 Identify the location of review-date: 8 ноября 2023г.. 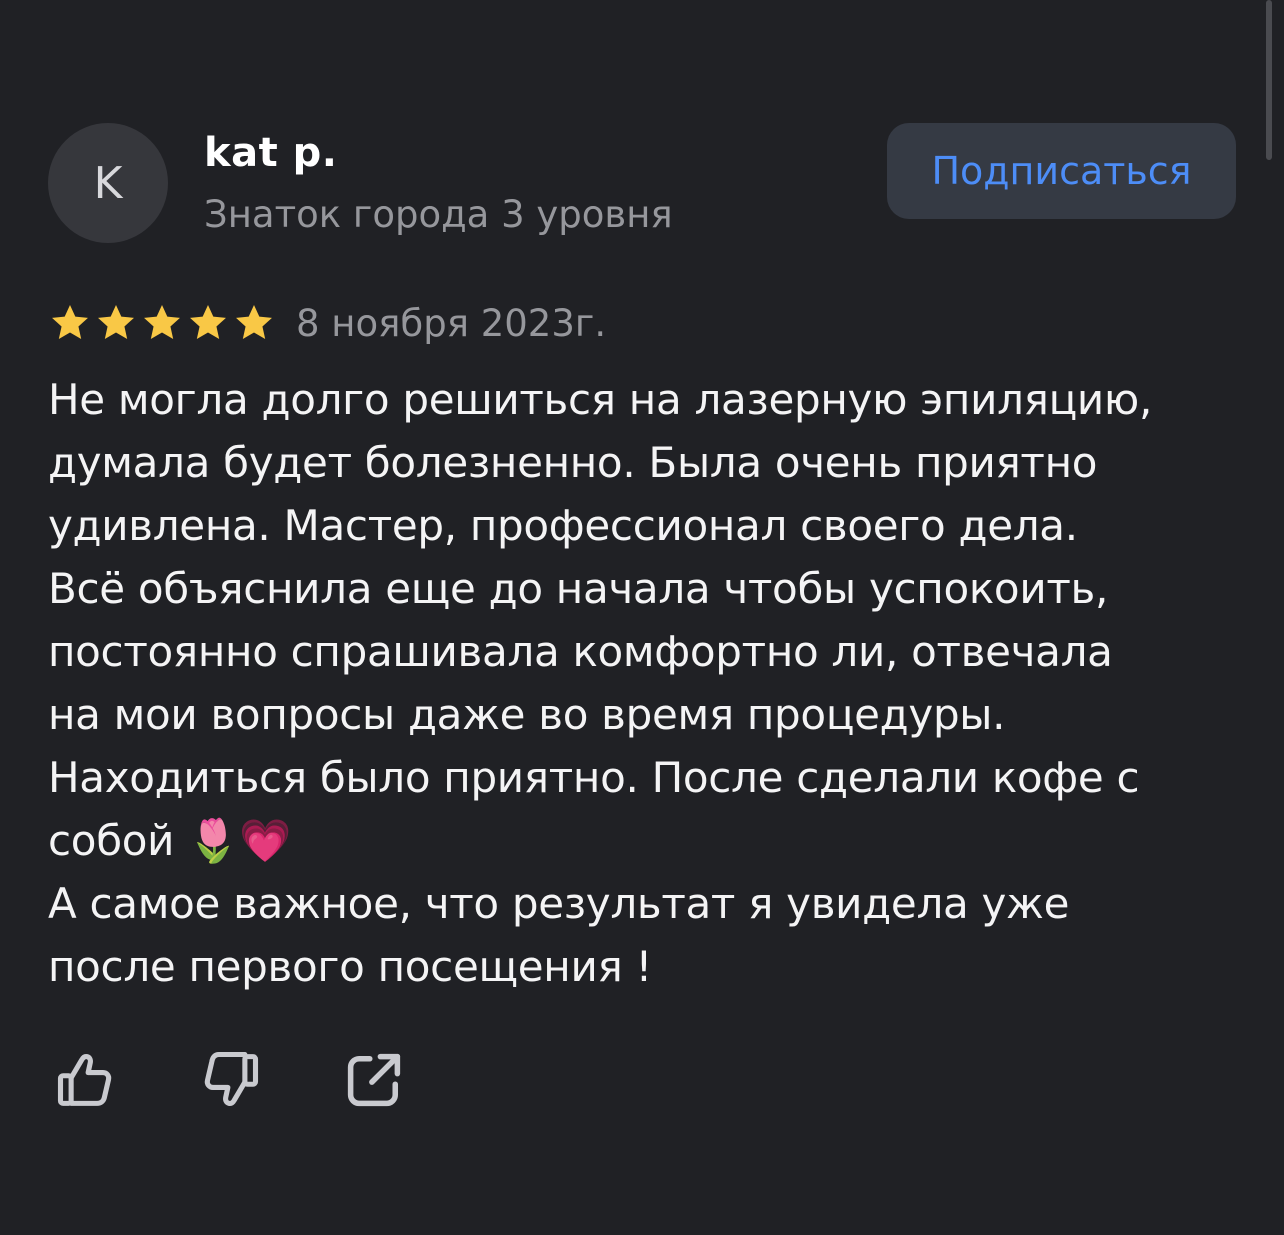
(451, 323).